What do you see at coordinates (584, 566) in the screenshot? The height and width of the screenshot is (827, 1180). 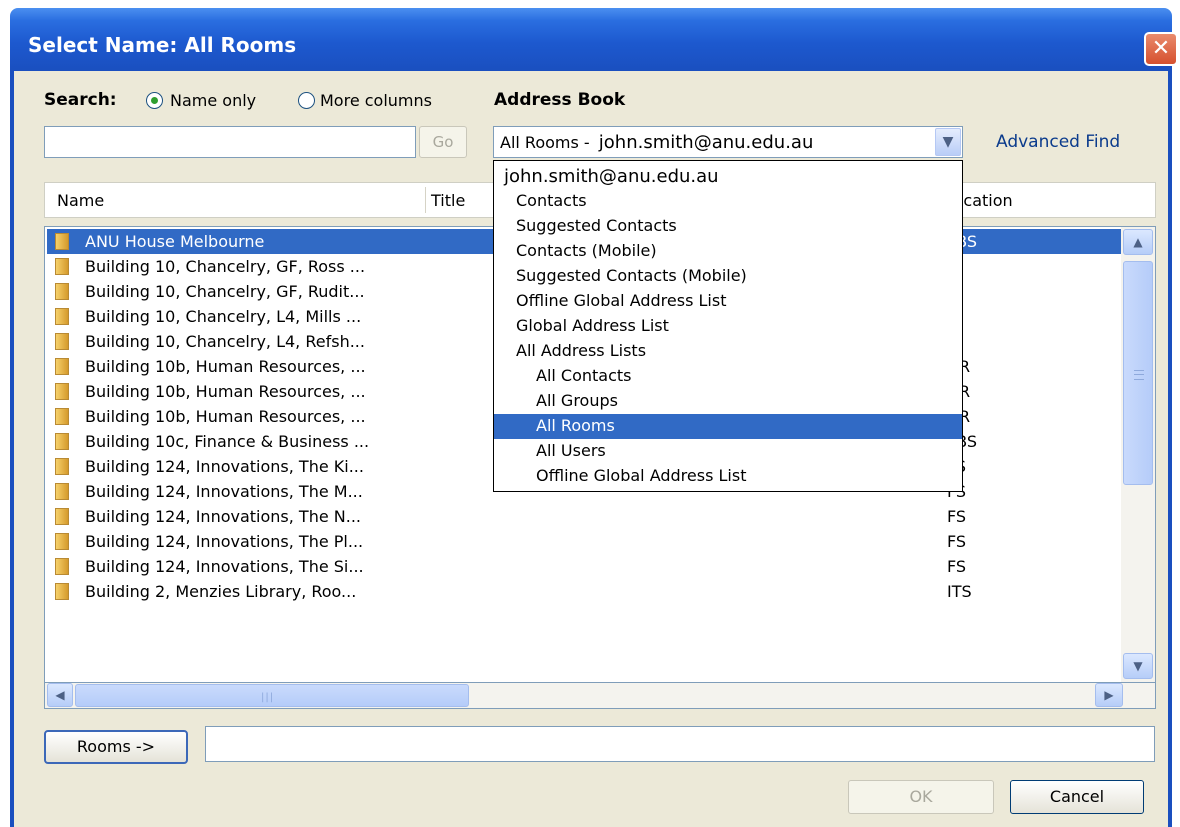 I see `table-row: Building 124, Innovations, The Si... FS` at bounding box center [584, 566].